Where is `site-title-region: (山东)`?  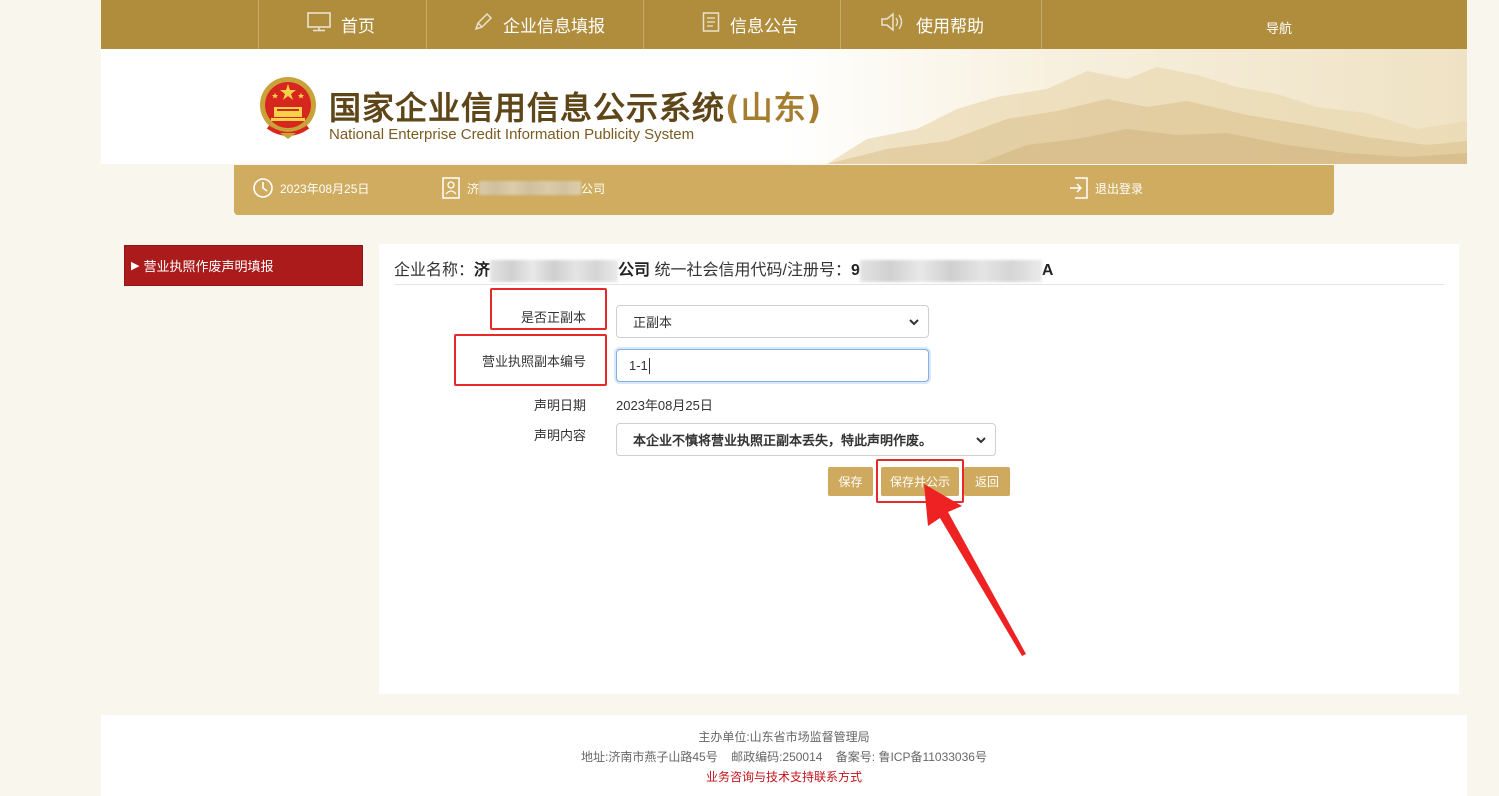
site-title-region: (山东) is located at coordinates (774, 108).